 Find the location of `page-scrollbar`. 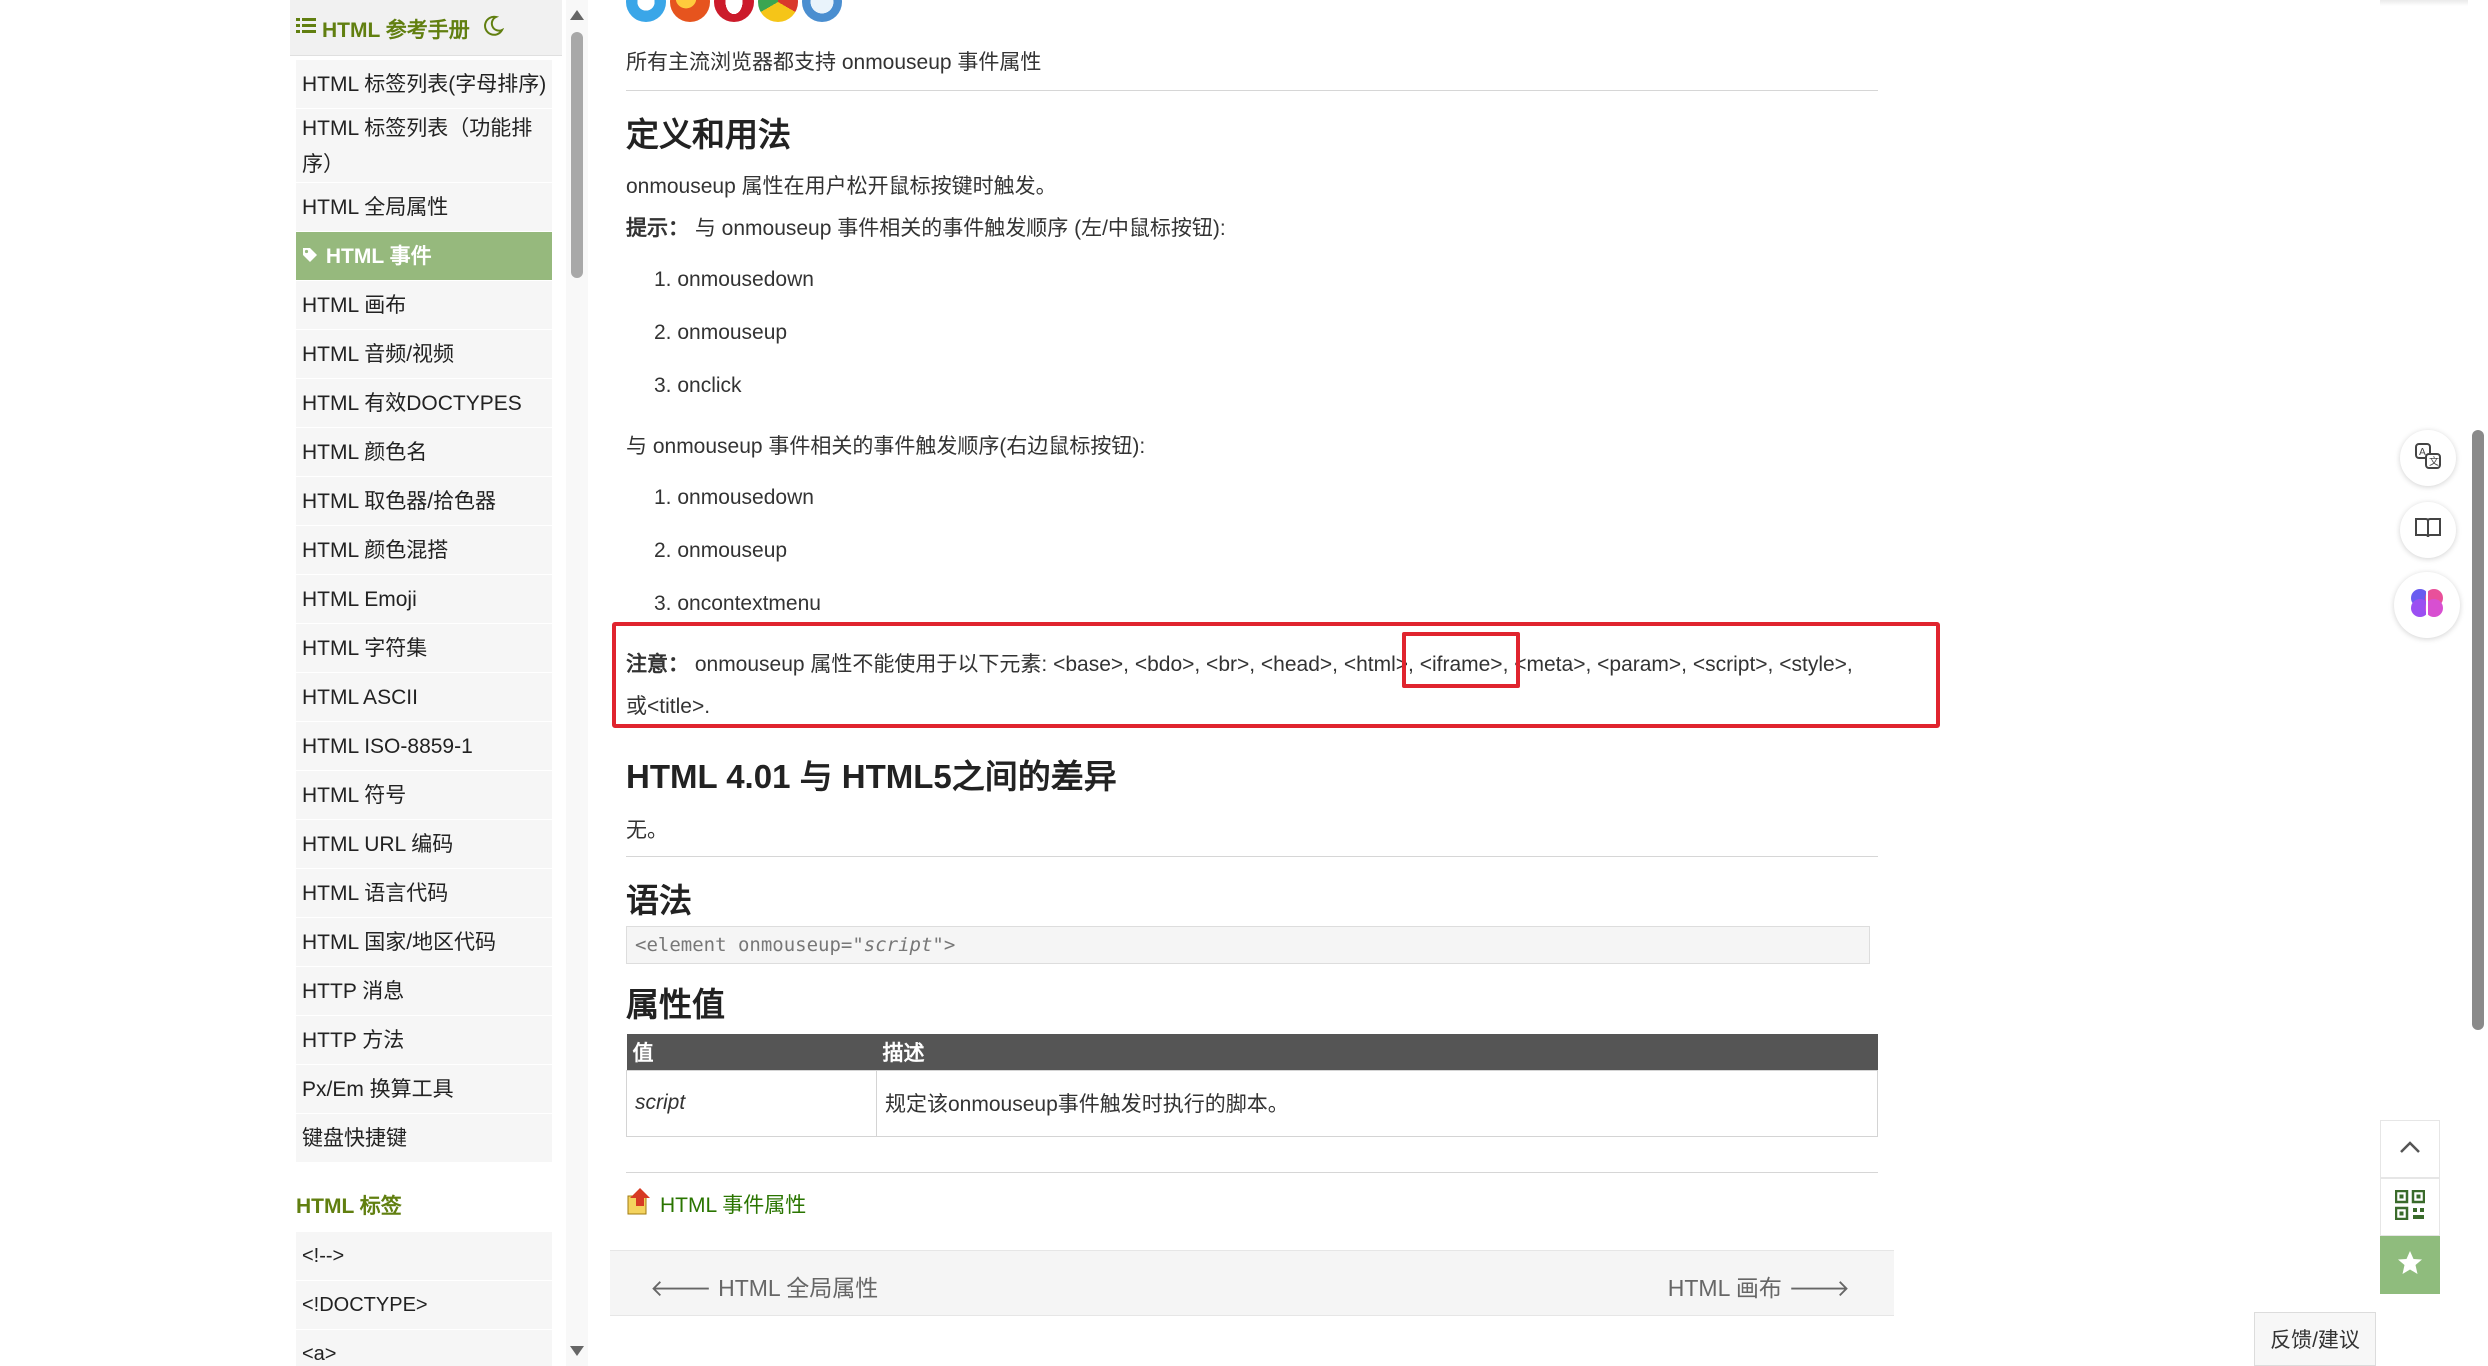

page-scrollbar is located at coordinates (2478, 683).